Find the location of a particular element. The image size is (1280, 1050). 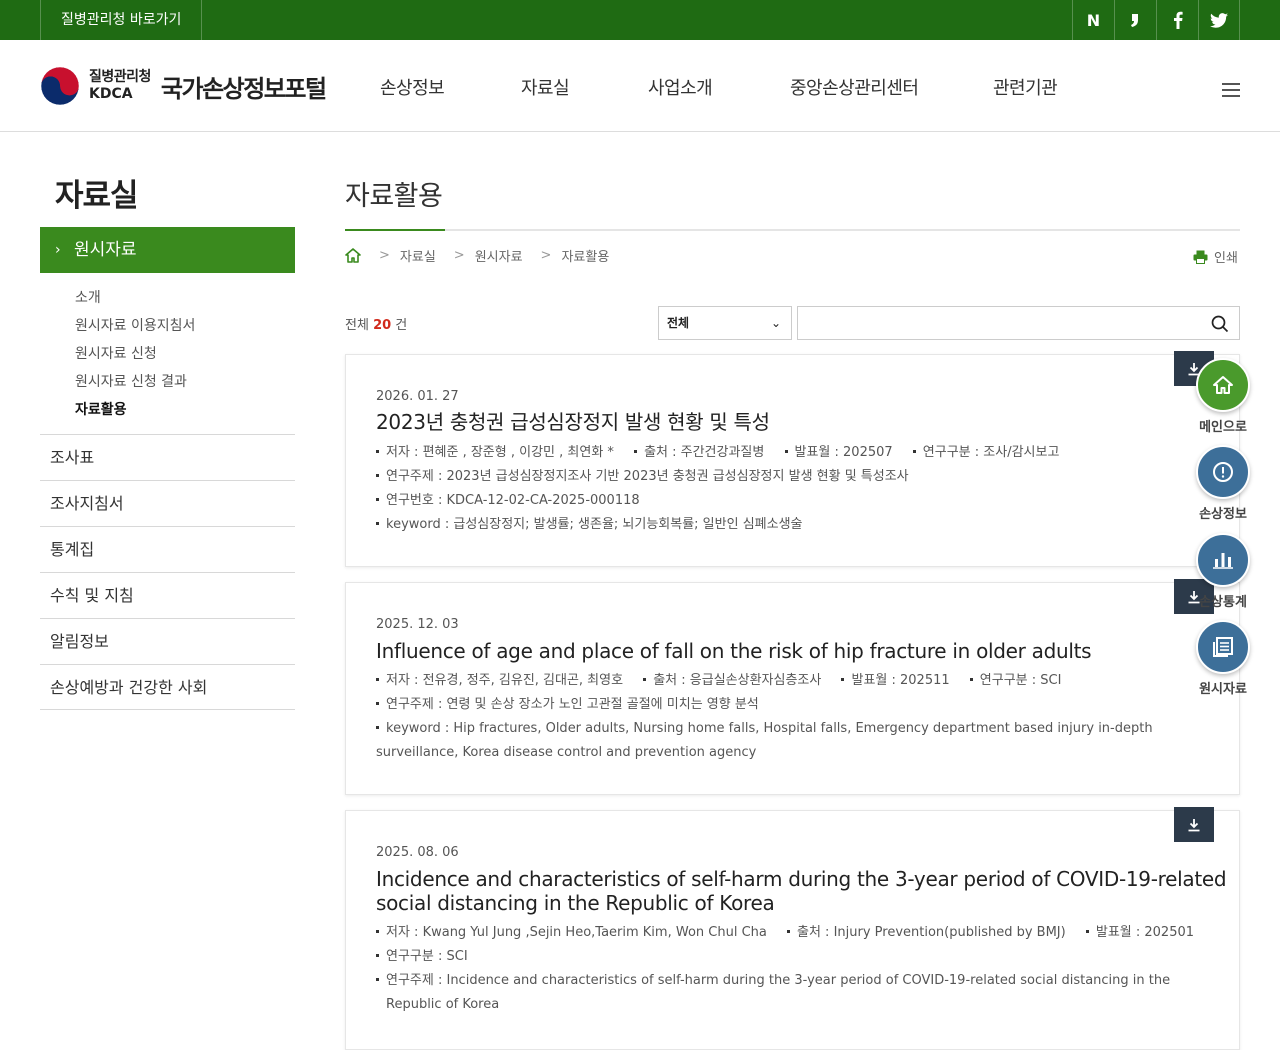

sidebar-item-rules: 수칙 및 지침 is located at coordinates (167, 595).